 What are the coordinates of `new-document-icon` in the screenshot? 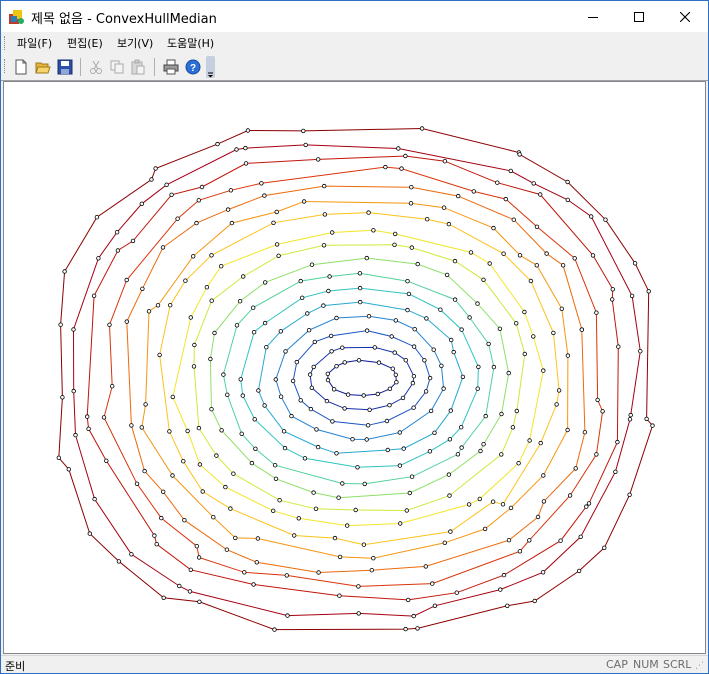 It's located at (21, 67).